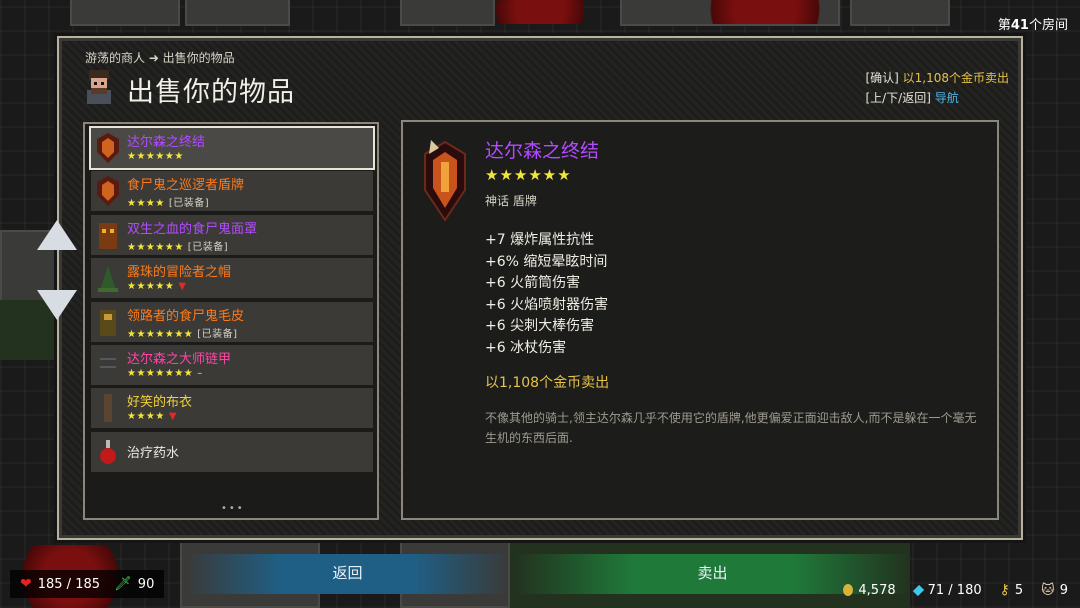  What do you see at coordinates (165, 373) in the screenshot?
I see `item-stars: ★★★★★★★ –` at bounding box center [165, 373].